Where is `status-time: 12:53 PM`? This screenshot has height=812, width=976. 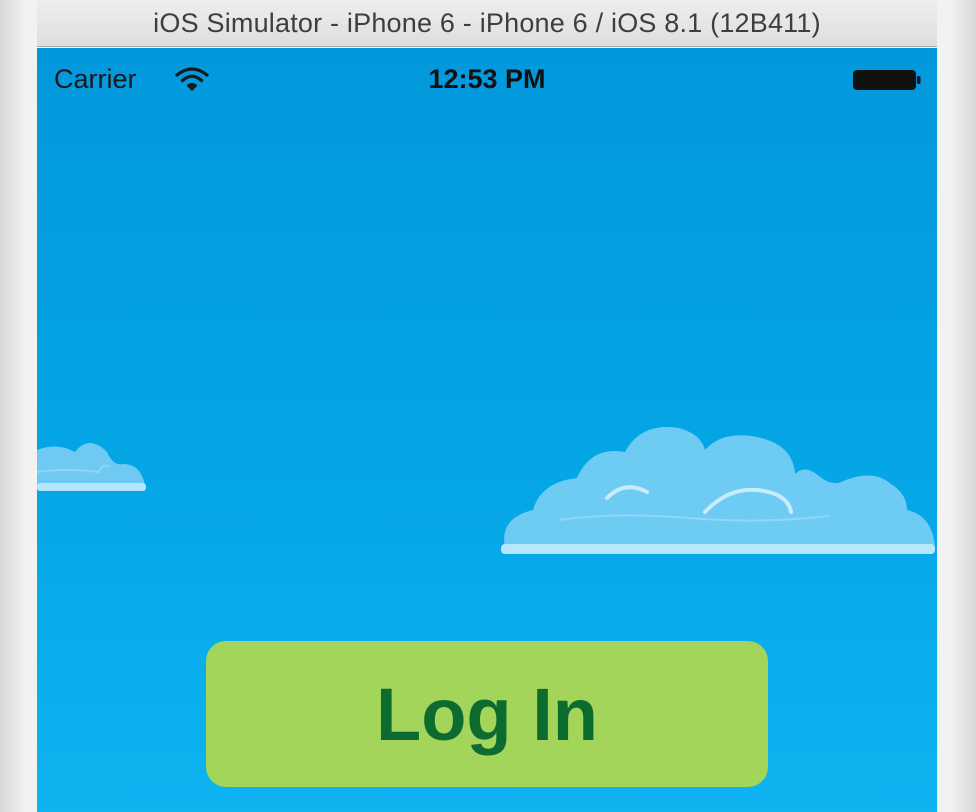
status-time: 12:53 PM is located at coordinates (487, 79).